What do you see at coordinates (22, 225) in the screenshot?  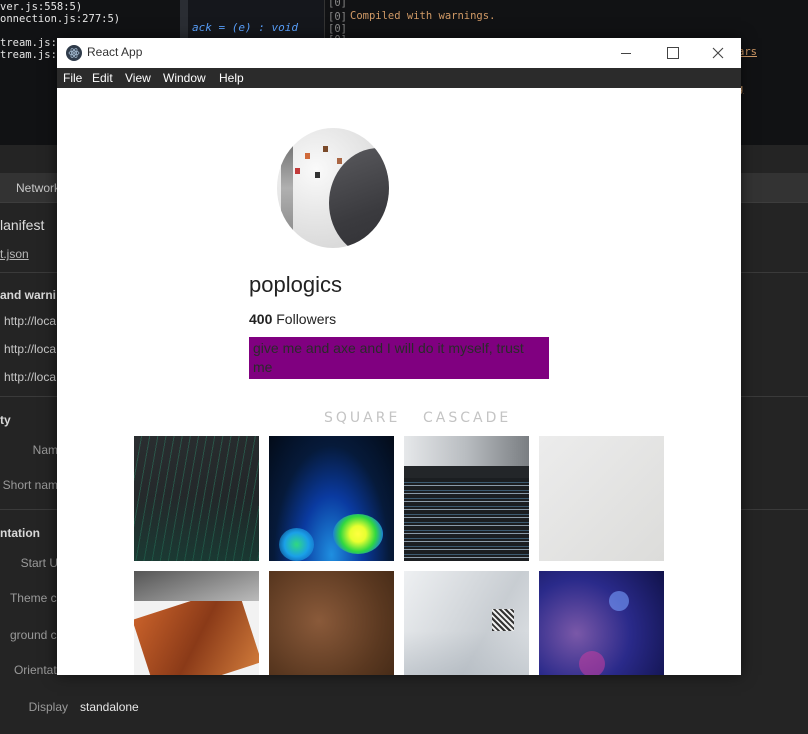 I see `manifest-heading: lanifest` at bounding box center [22, 225].